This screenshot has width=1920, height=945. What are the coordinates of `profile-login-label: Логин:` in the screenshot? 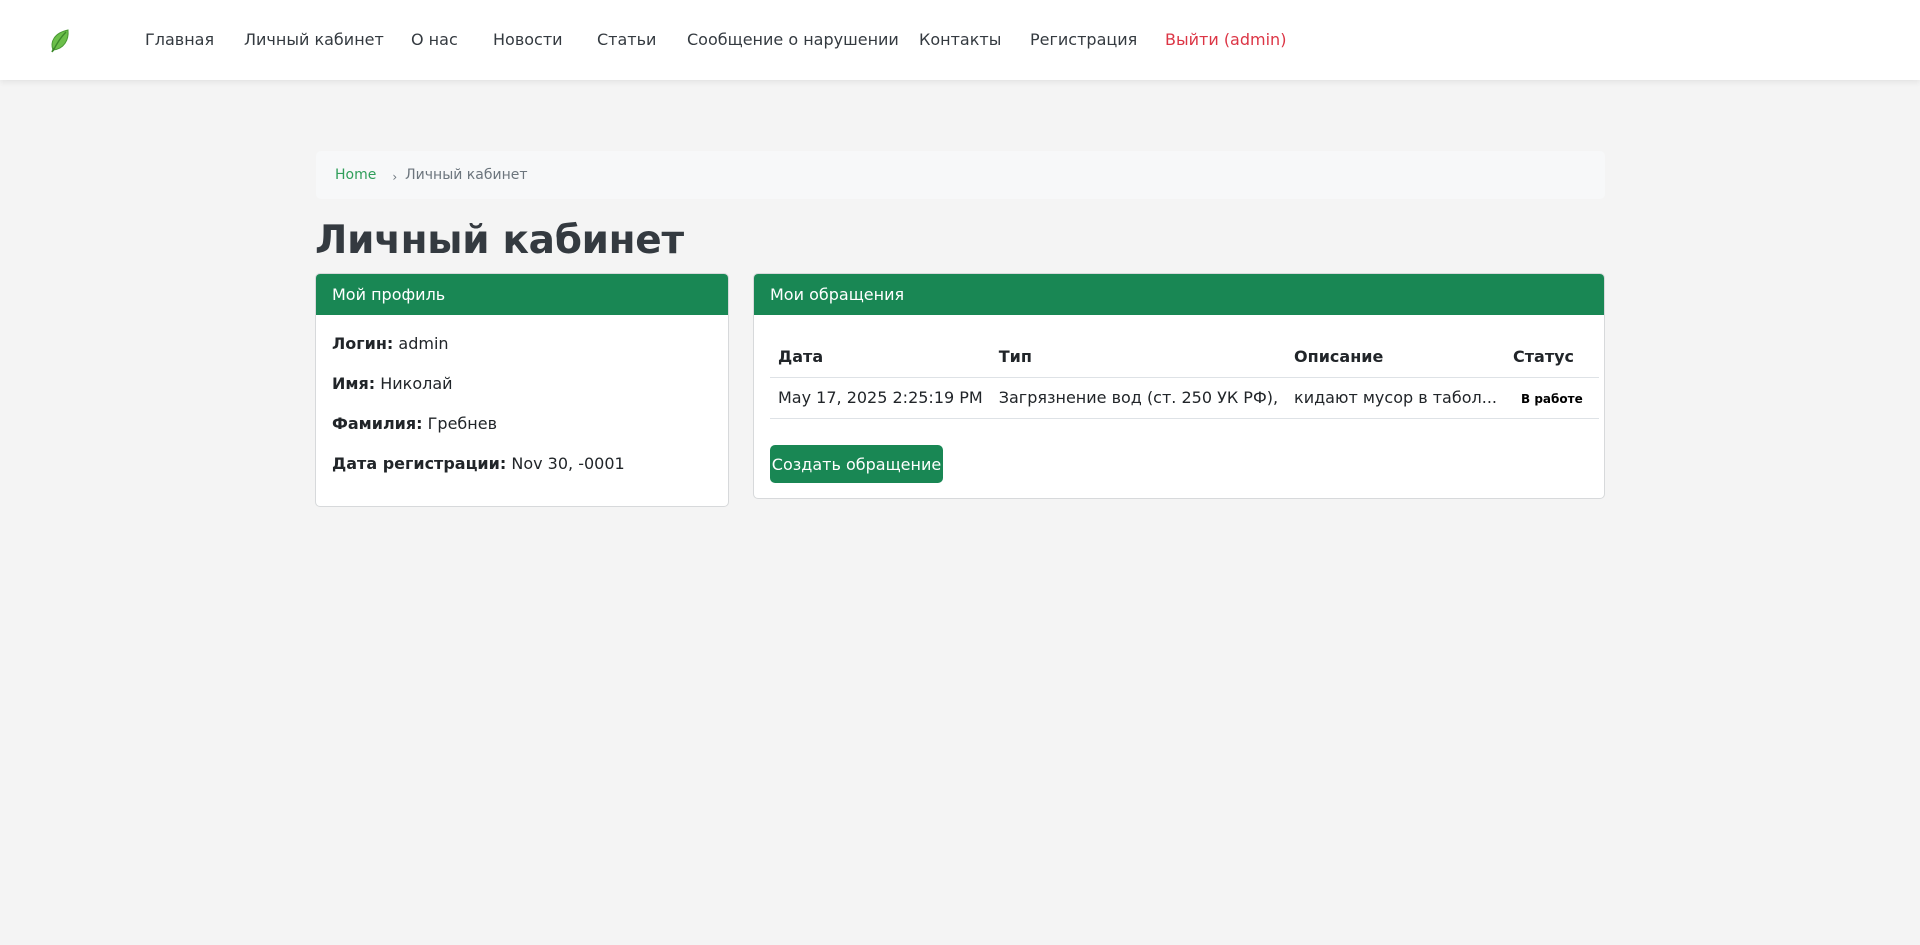 It's located at (363, 343).